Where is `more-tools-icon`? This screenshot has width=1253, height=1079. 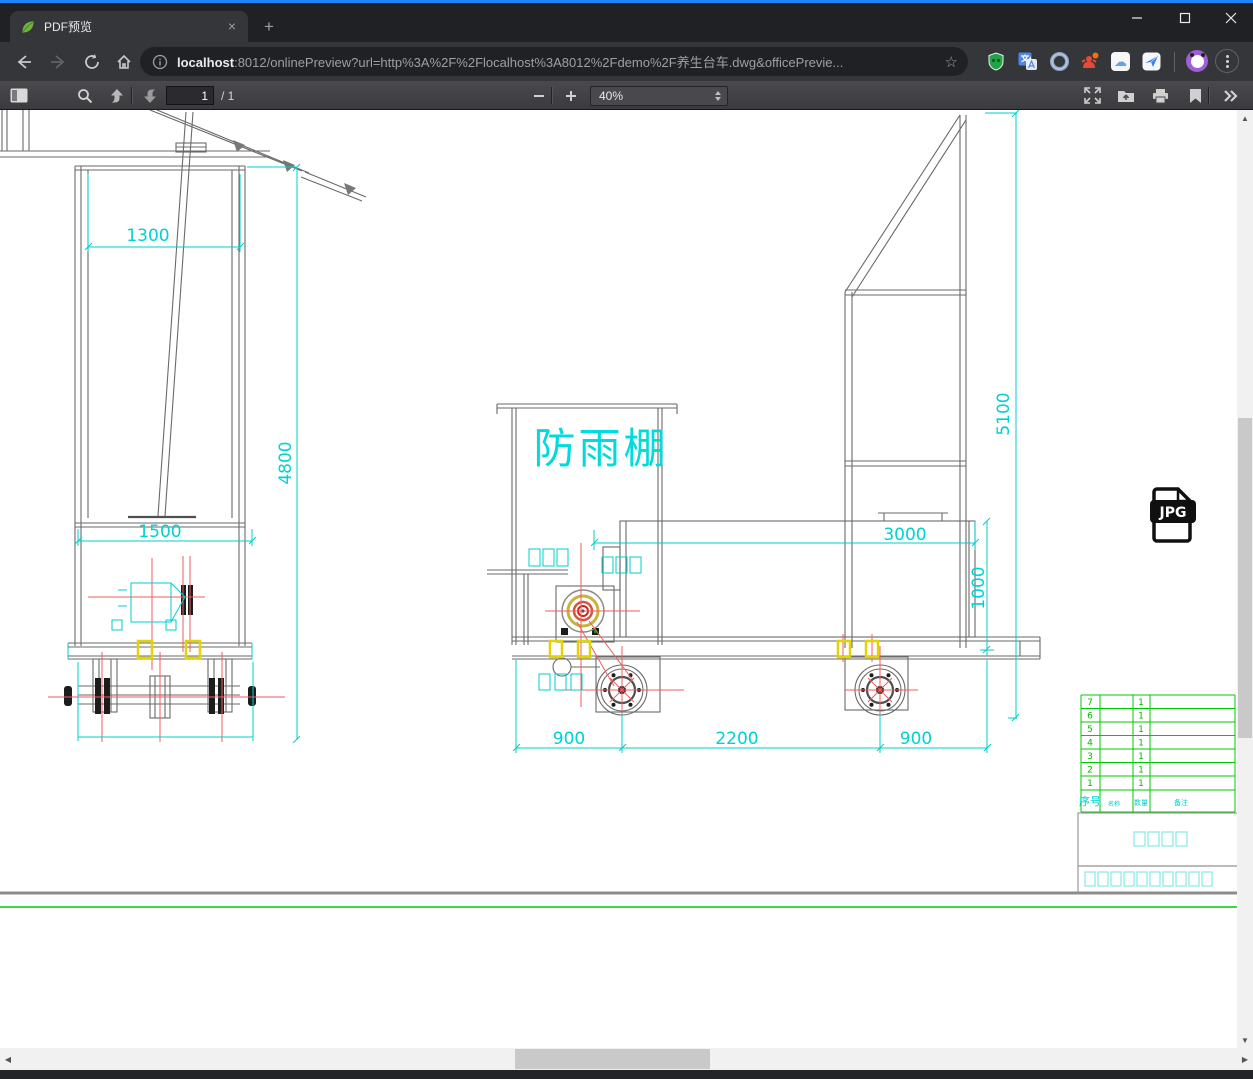
more-tools-icon is located at coordinates (1231, 95).